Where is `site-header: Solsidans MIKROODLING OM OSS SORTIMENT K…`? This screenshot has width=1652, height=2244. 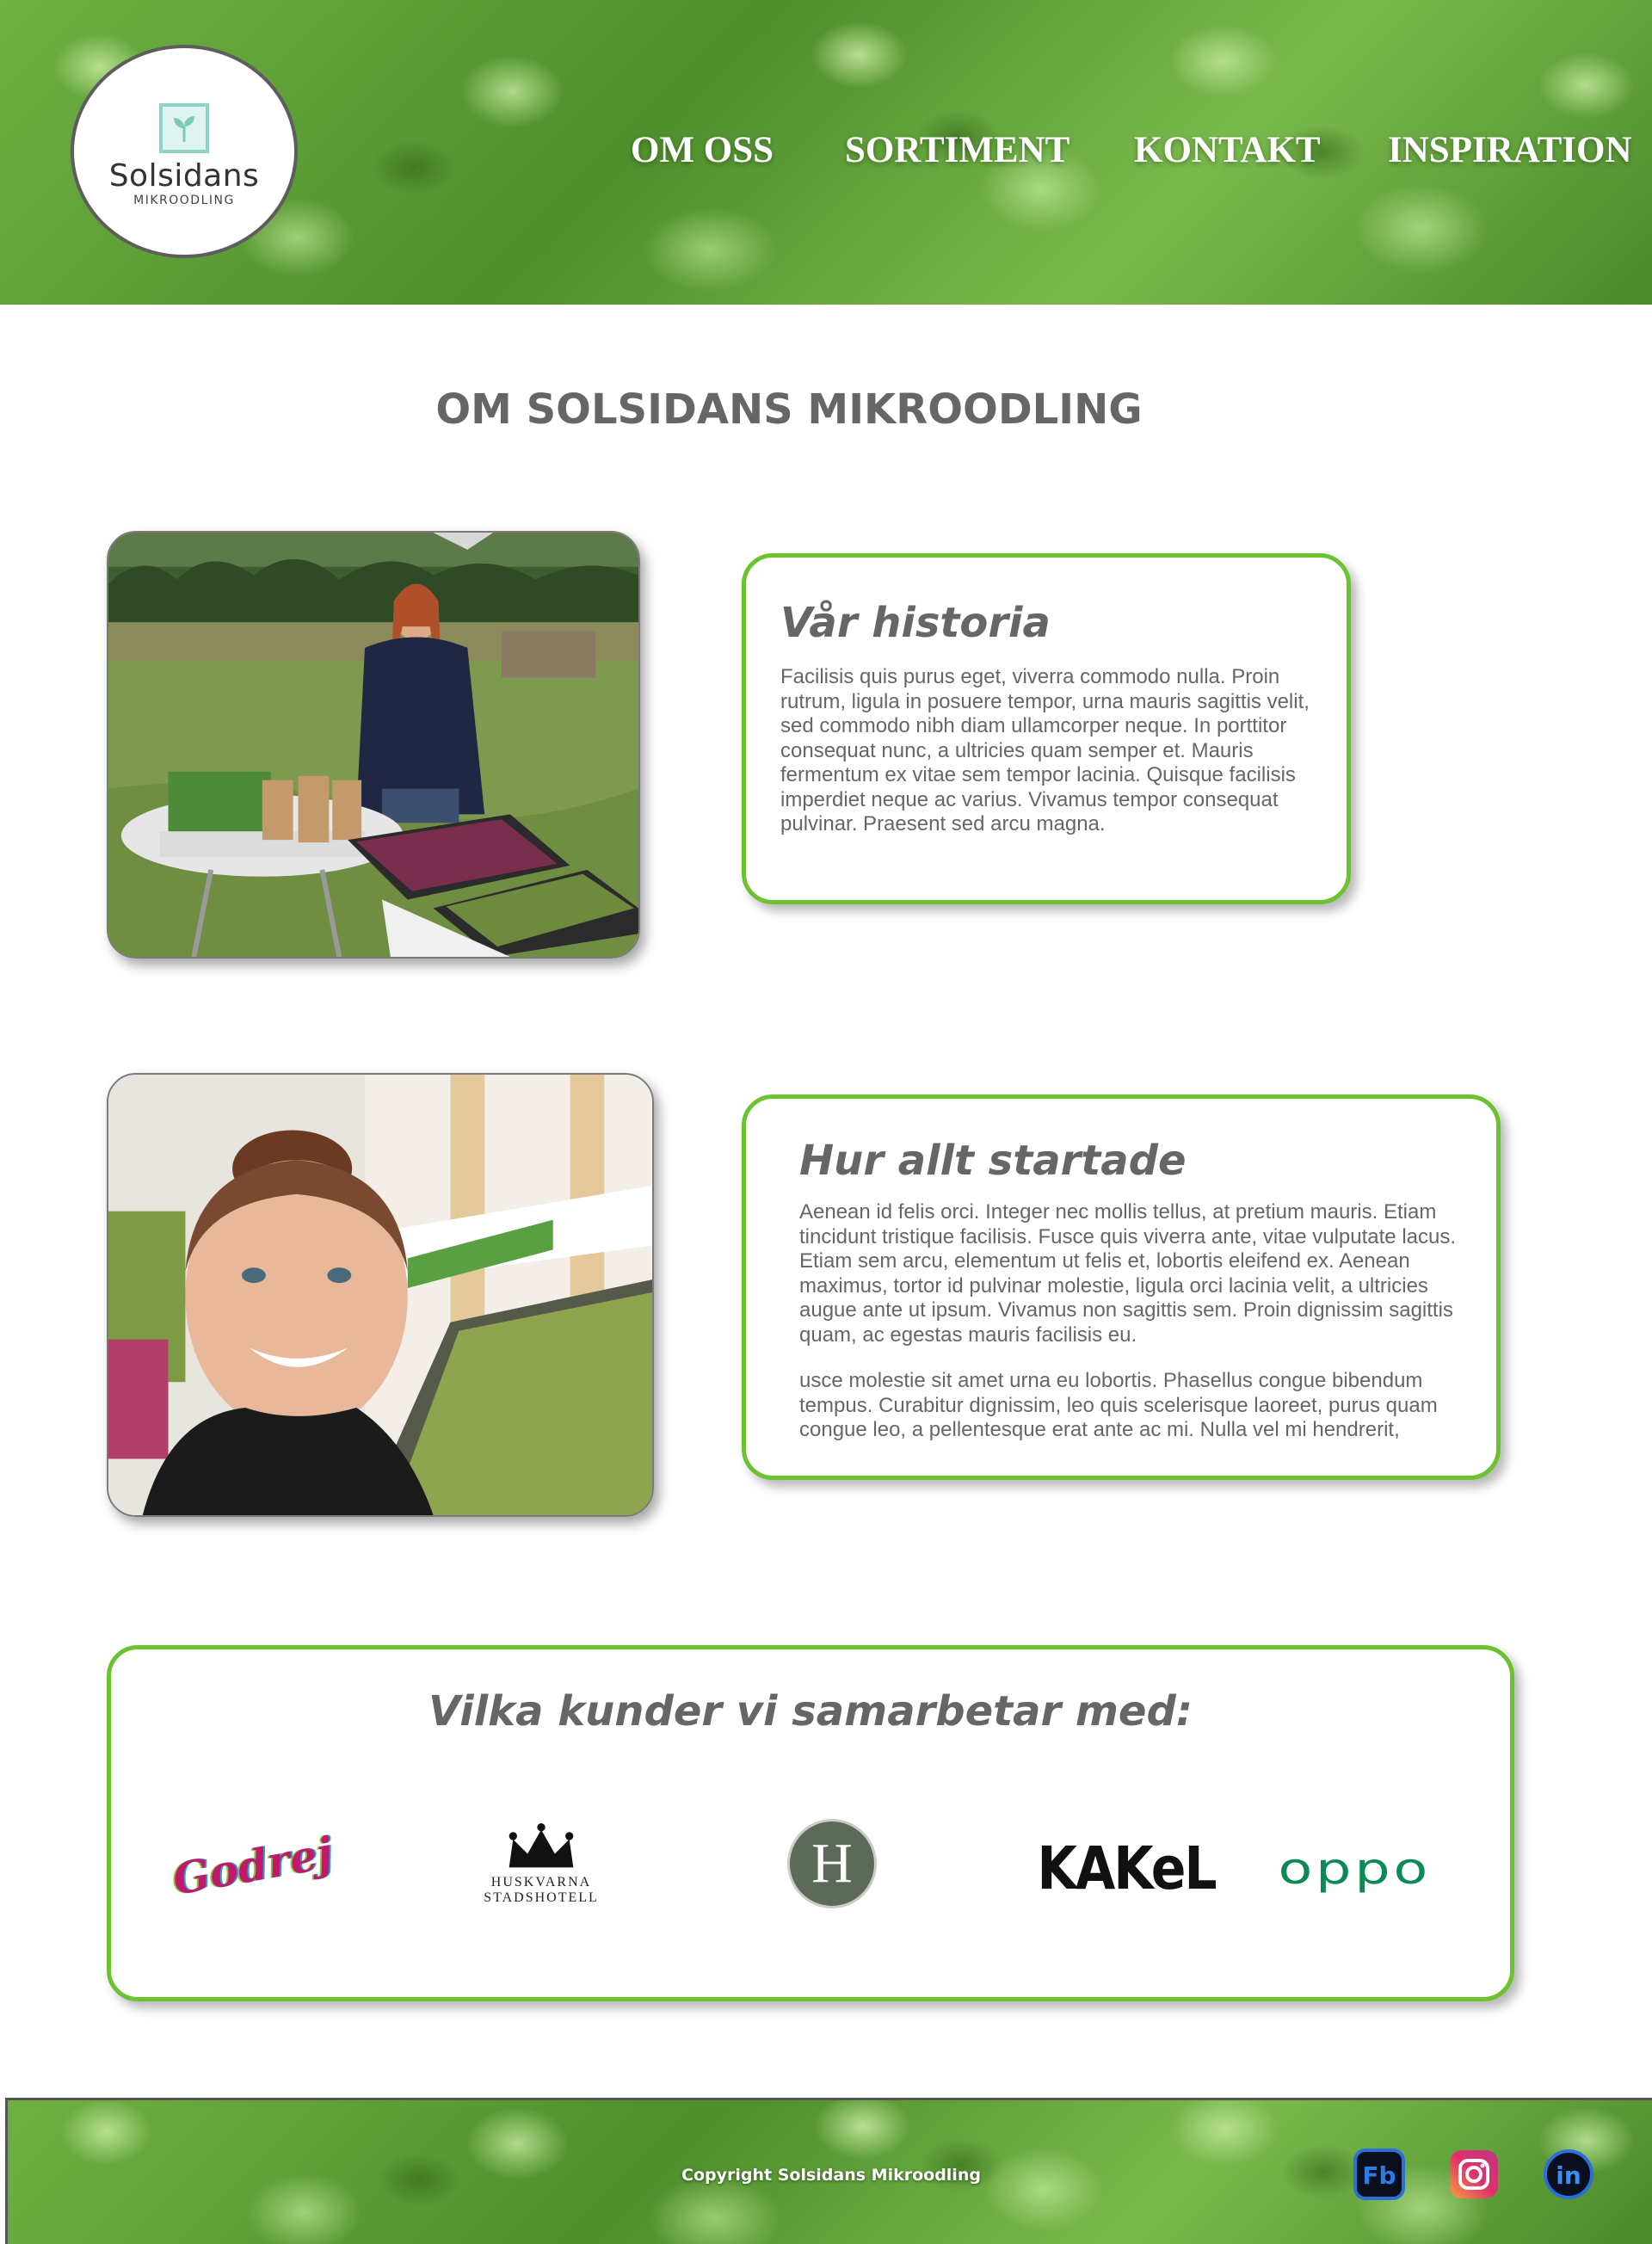
site-header: Solsidans MIKROODLING OM OSS SORTIMENT K… is located at coordinates (826, 152).